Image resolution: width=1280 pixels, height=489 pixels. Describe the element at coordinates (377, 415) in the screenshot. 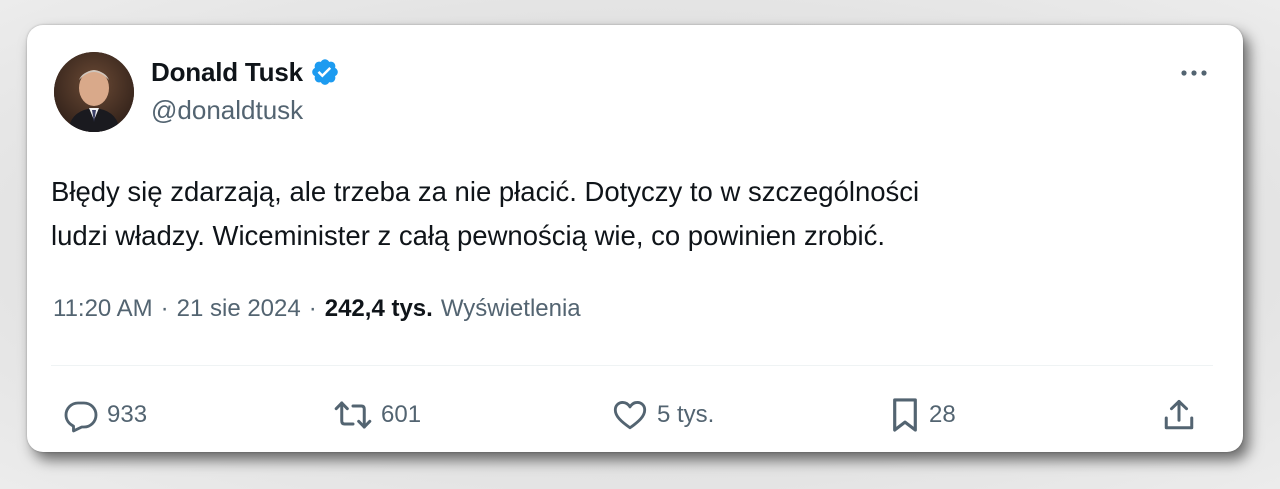

I see `retweet-button: 601` at that location.